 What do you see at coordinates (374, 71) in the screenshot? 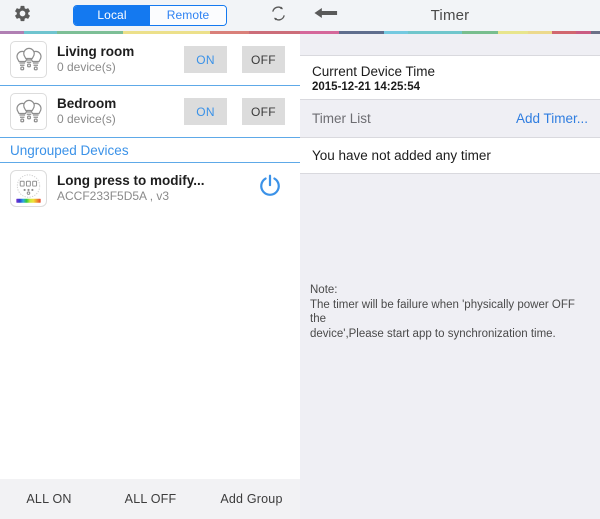
I see `current-device-time-label: Current Device Time` at bounding box center [374, 71].